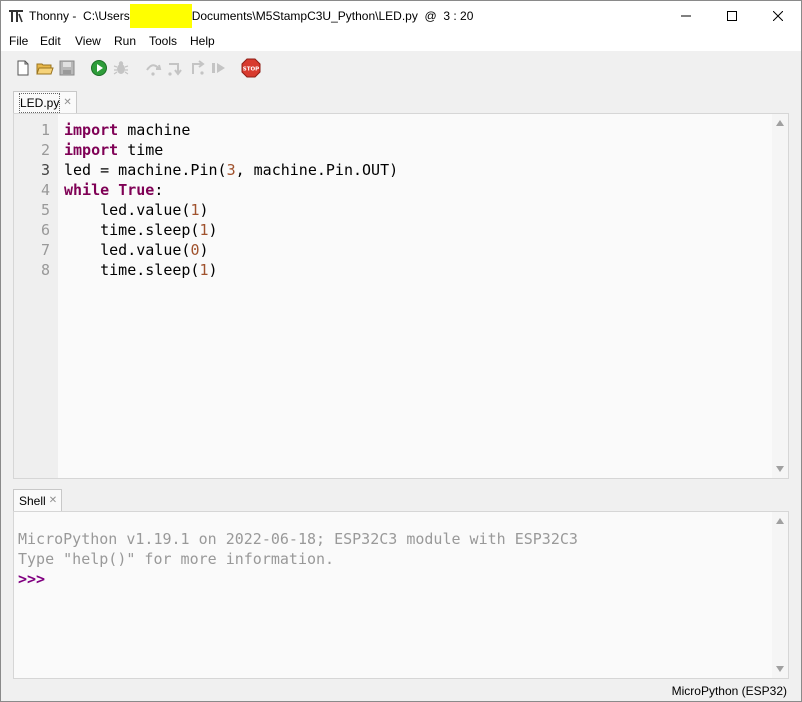 Image resolution: width=802 pixels, height=702 pixels. What do you see at coordinates (430, 16) in the screenshot?
I see `title-at: @` at bounding box center [430, 16].